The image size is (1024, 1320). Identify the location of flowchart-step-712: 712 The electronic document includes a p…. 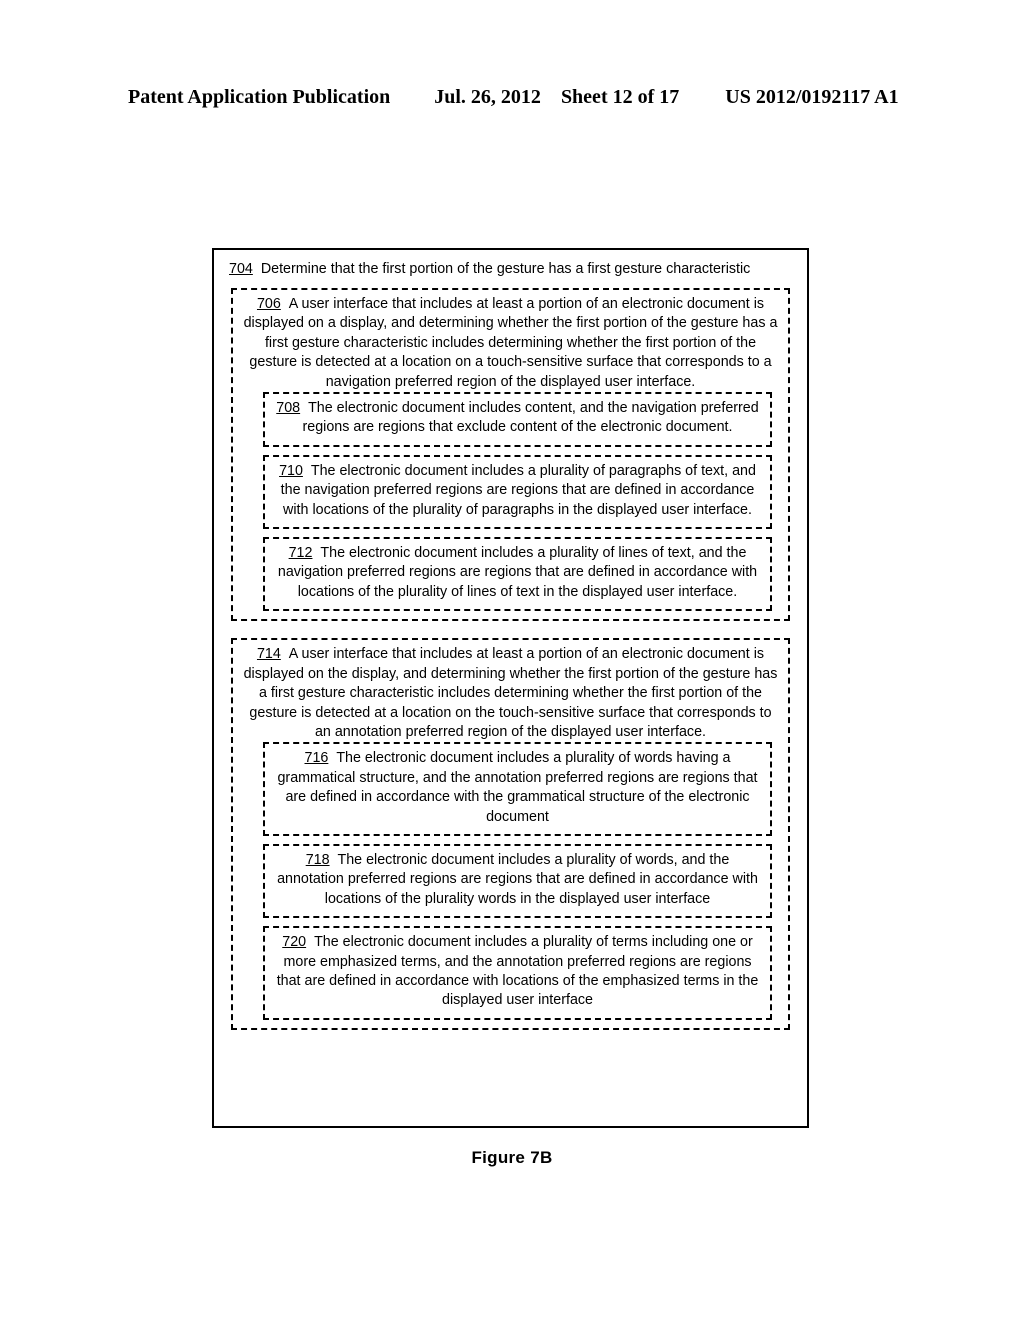
(517, 574).